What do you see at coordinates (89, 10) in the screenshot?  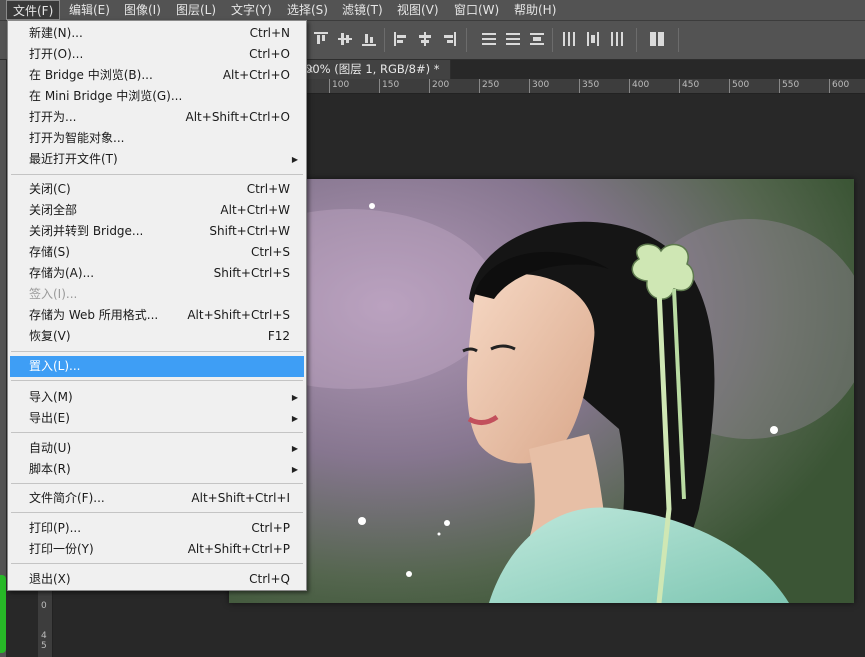 I see `menu-edit: 编辑(E)` at bounding box center [89, 10].